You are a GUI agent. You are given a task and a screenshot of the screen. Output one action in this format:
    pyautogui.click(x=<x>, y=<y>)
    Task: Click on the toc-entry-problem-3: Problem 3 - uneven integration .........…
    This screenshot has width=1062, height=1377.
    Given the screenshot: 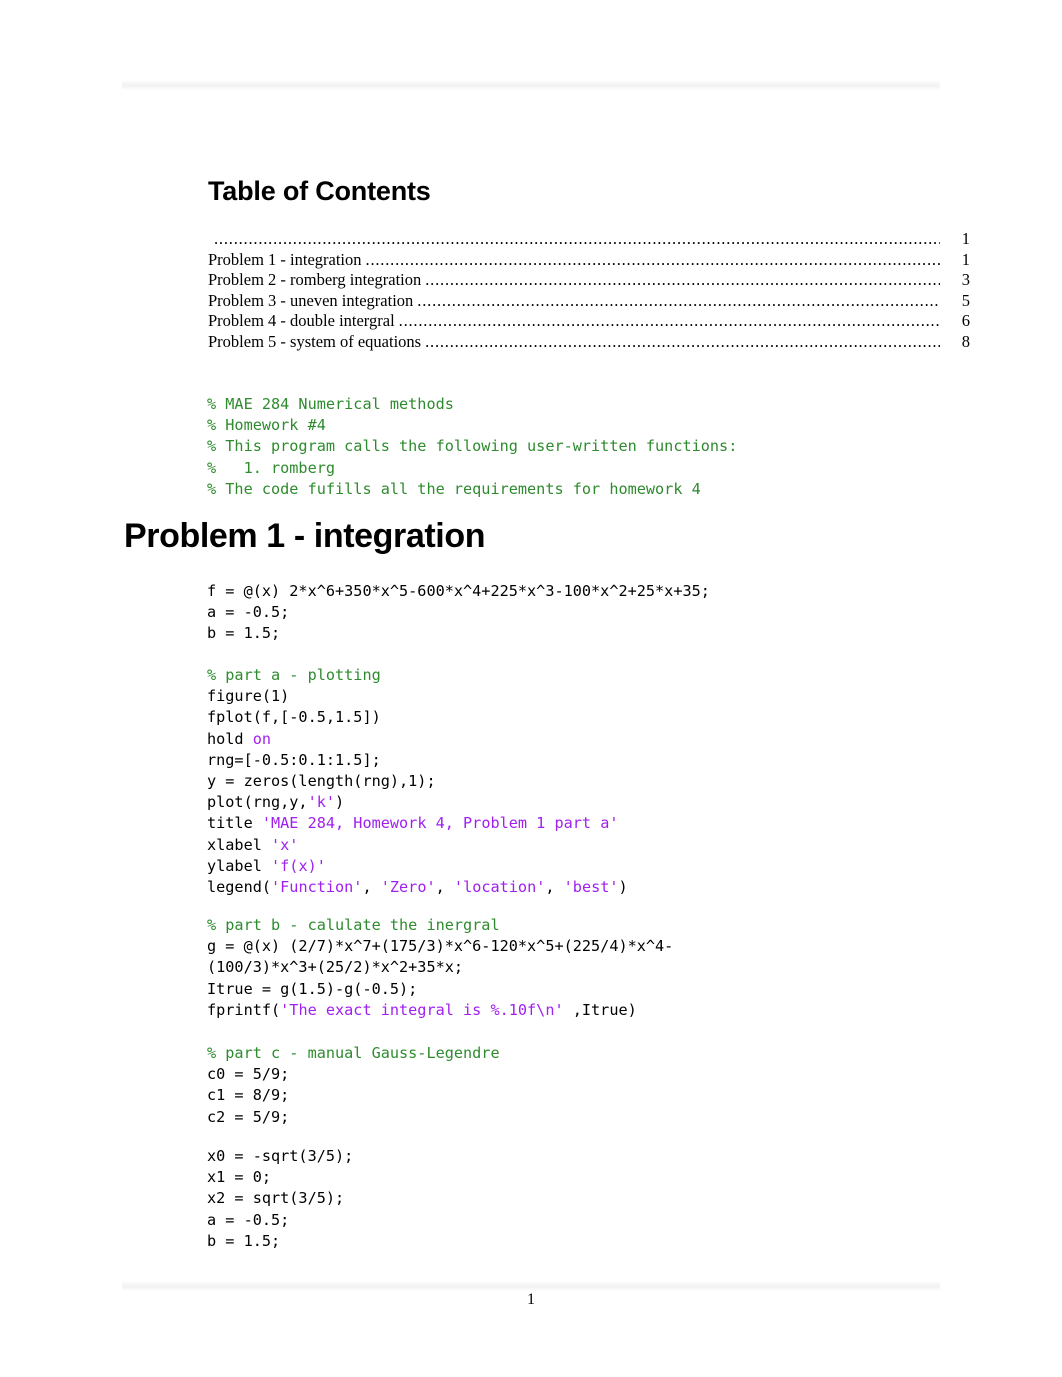 What is the action you would take?
    pyautogui.click(x=589, y=301)
    